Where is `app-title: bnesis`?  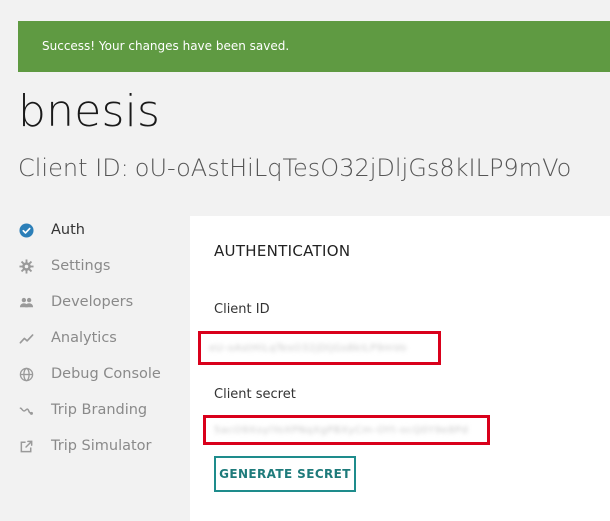 app-title: bnesis is located at coordinates (89, 111).